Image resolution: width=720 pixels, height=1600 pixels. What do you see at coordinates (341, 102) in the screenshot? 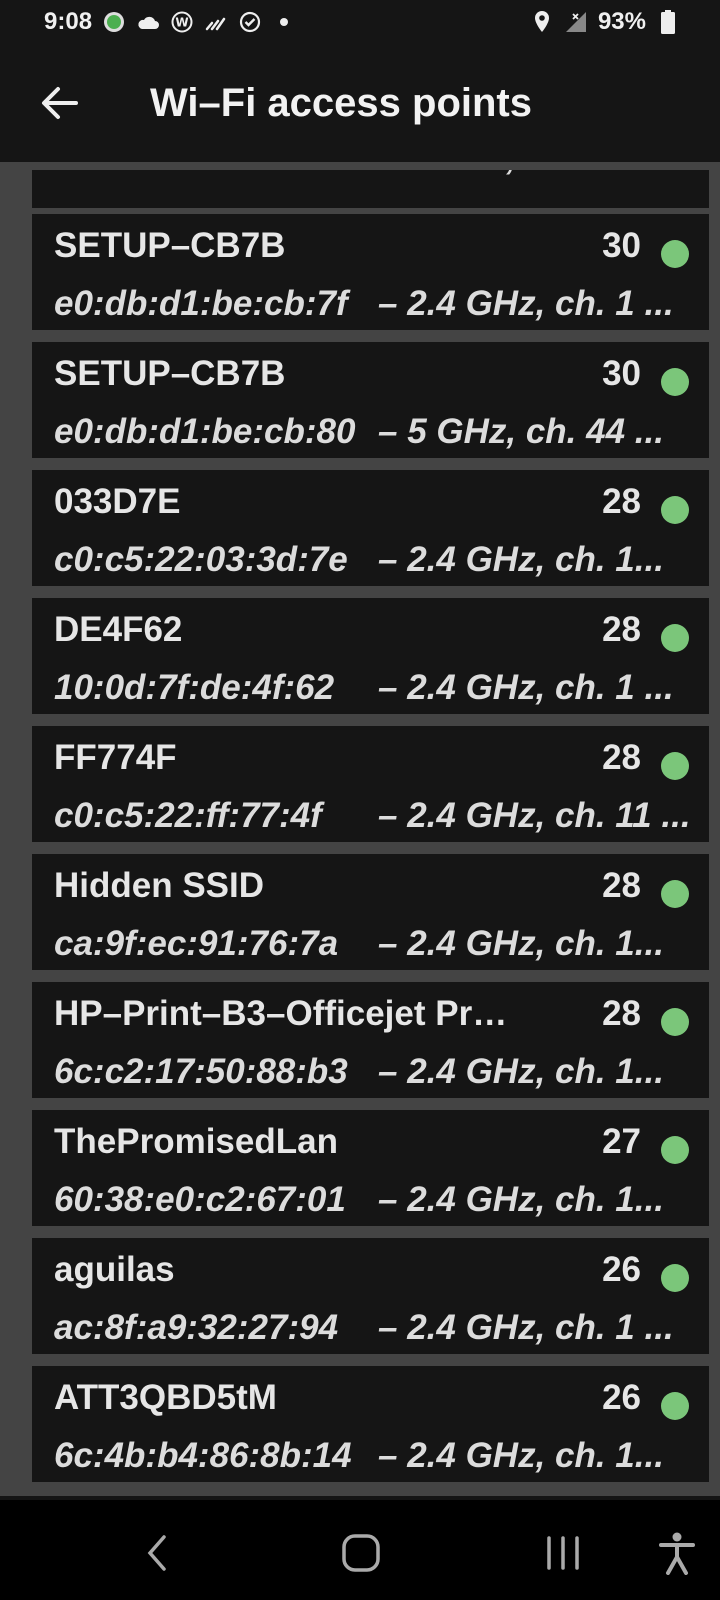
I see `page-title: Wi–Fi access points` at bounding box center [341, 102].